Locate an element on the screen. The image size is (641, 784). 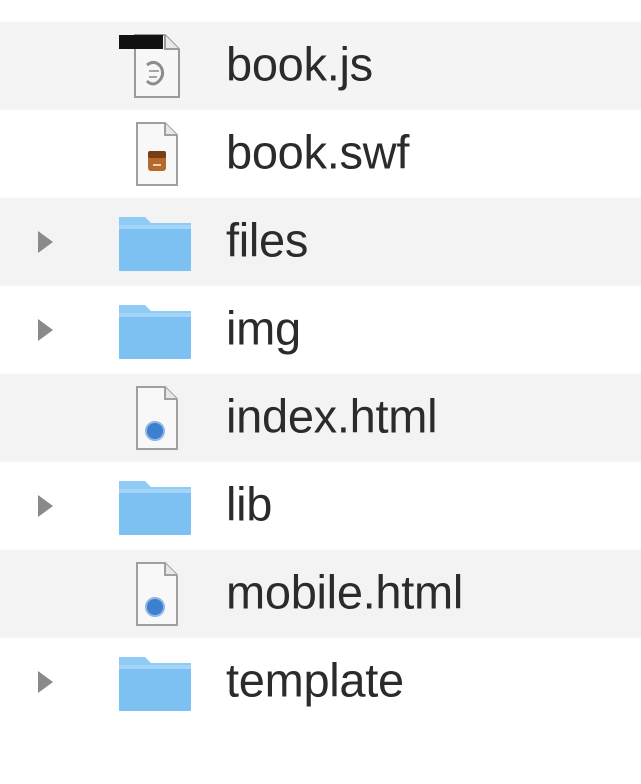
list-item-label: index.html is located at coordinates (332, 416).